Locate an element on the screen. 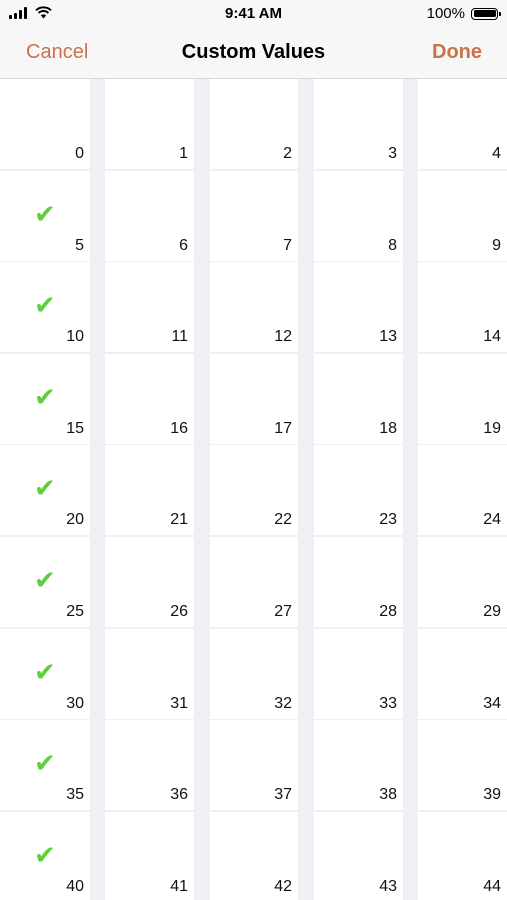  value-cell: 37 is located at coordinates (254, 765).